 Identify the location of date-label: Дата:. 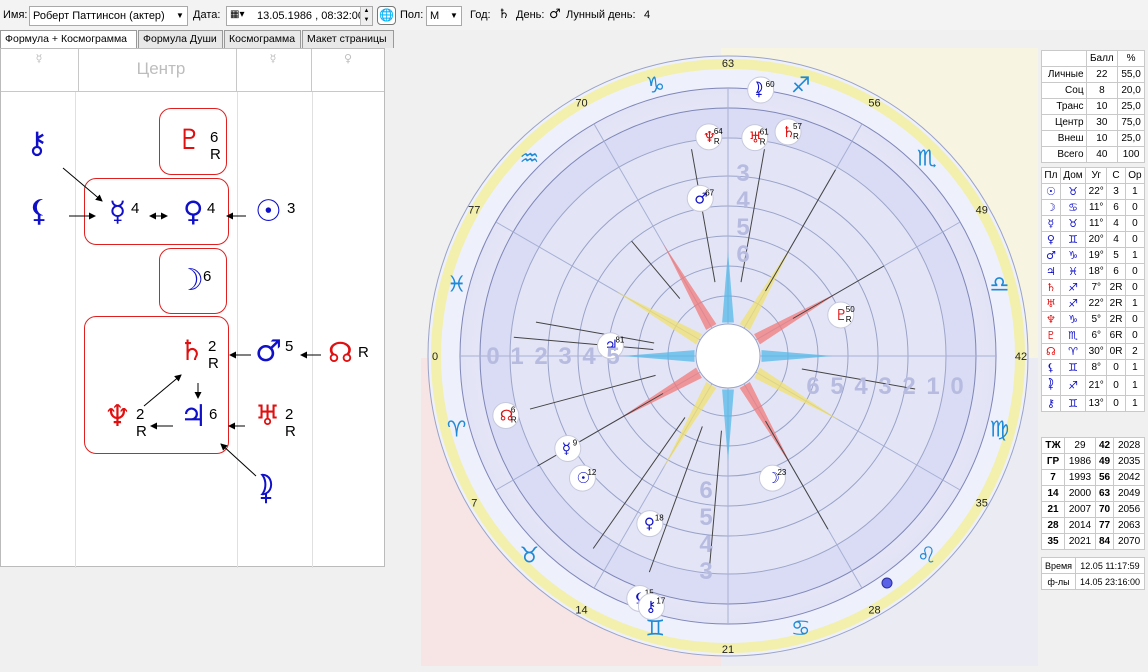
(207, 15).